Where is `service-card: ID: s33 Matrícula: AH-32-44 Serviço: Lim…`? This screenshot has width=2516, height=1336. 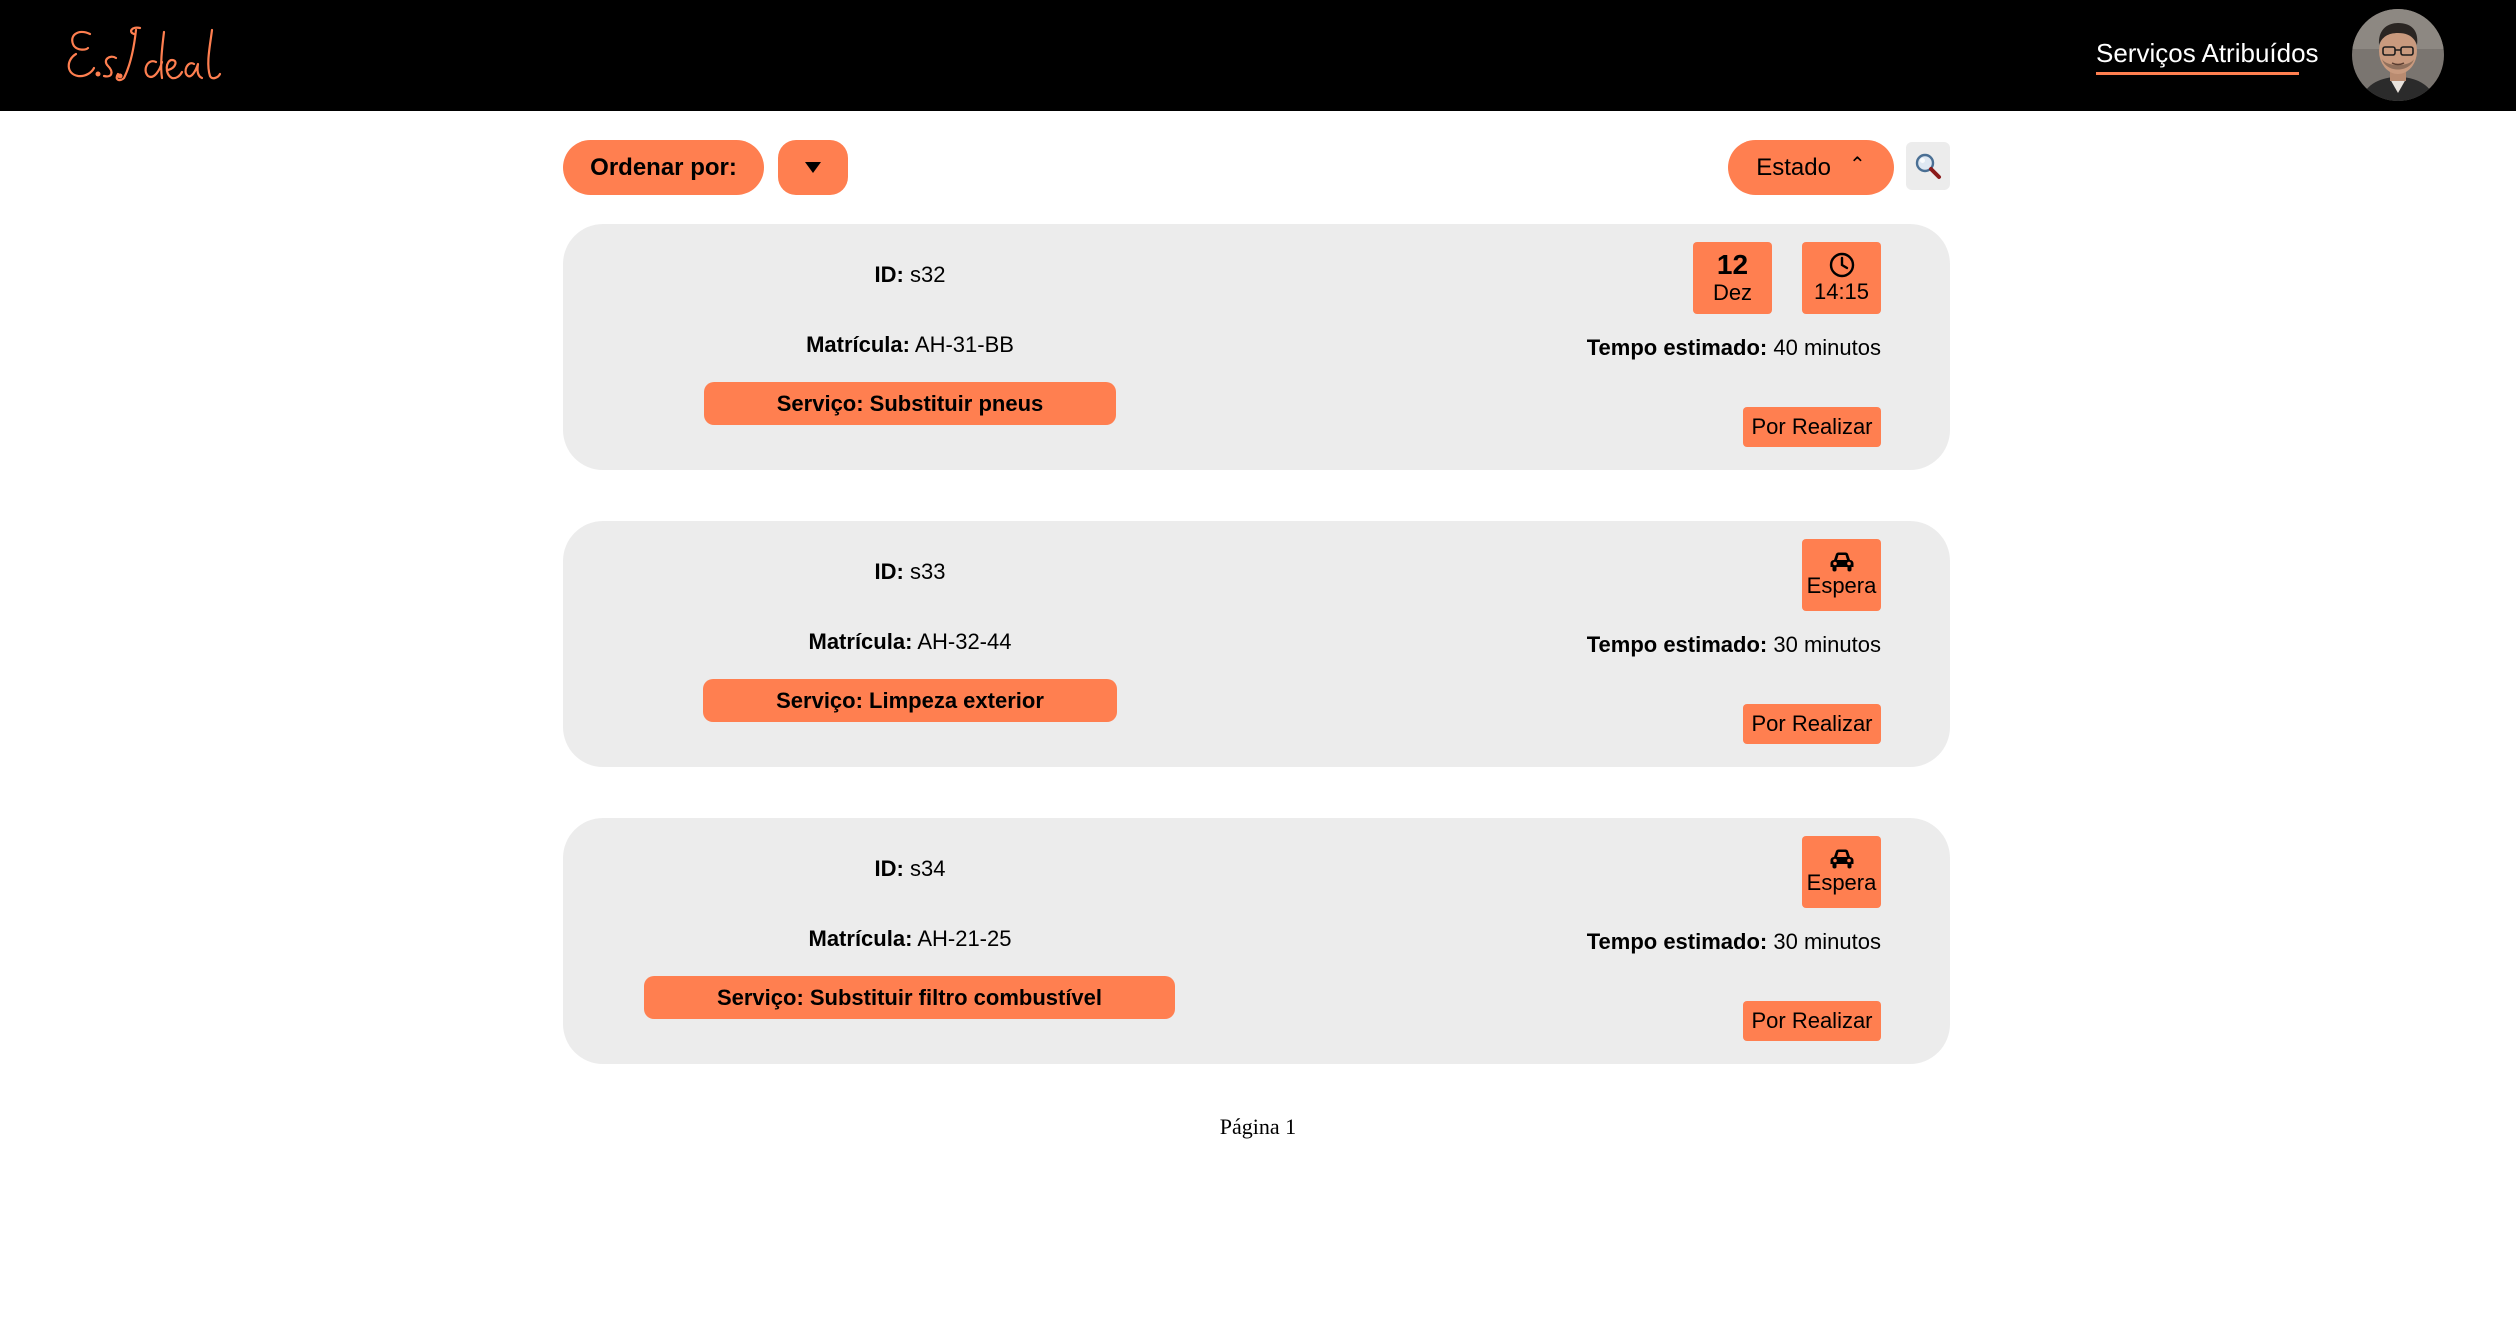
service-card: ID: s33 Matrícula: AH-32-44 Serviço: Lim… is located at coordinates (1256, 644).